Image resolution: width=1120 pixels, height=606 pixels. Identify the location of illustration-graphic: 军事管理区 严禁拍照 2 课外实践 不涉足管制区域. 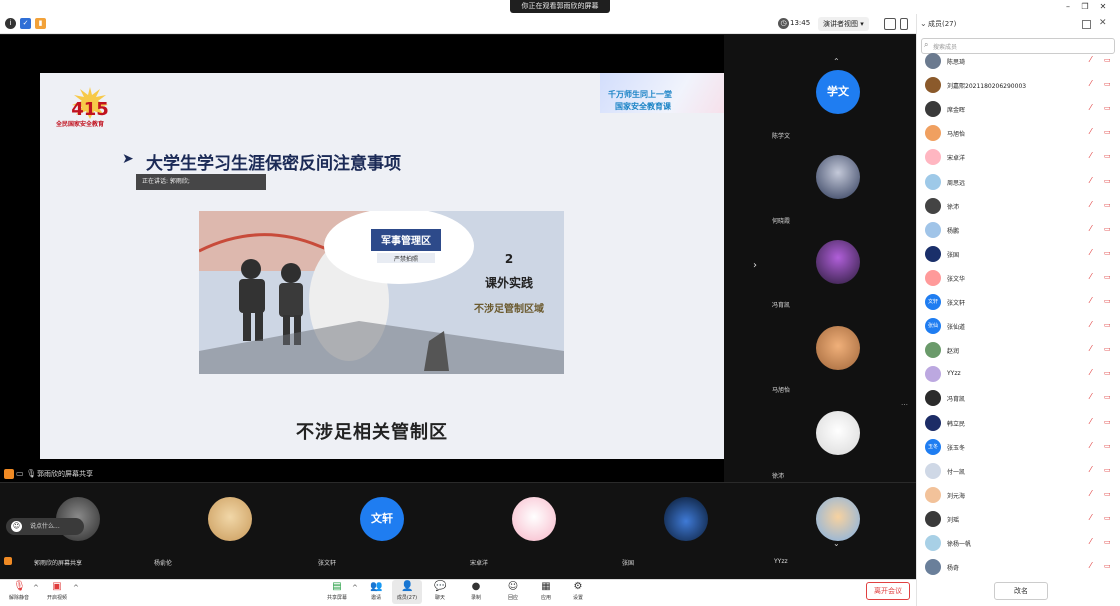
(381, 292).